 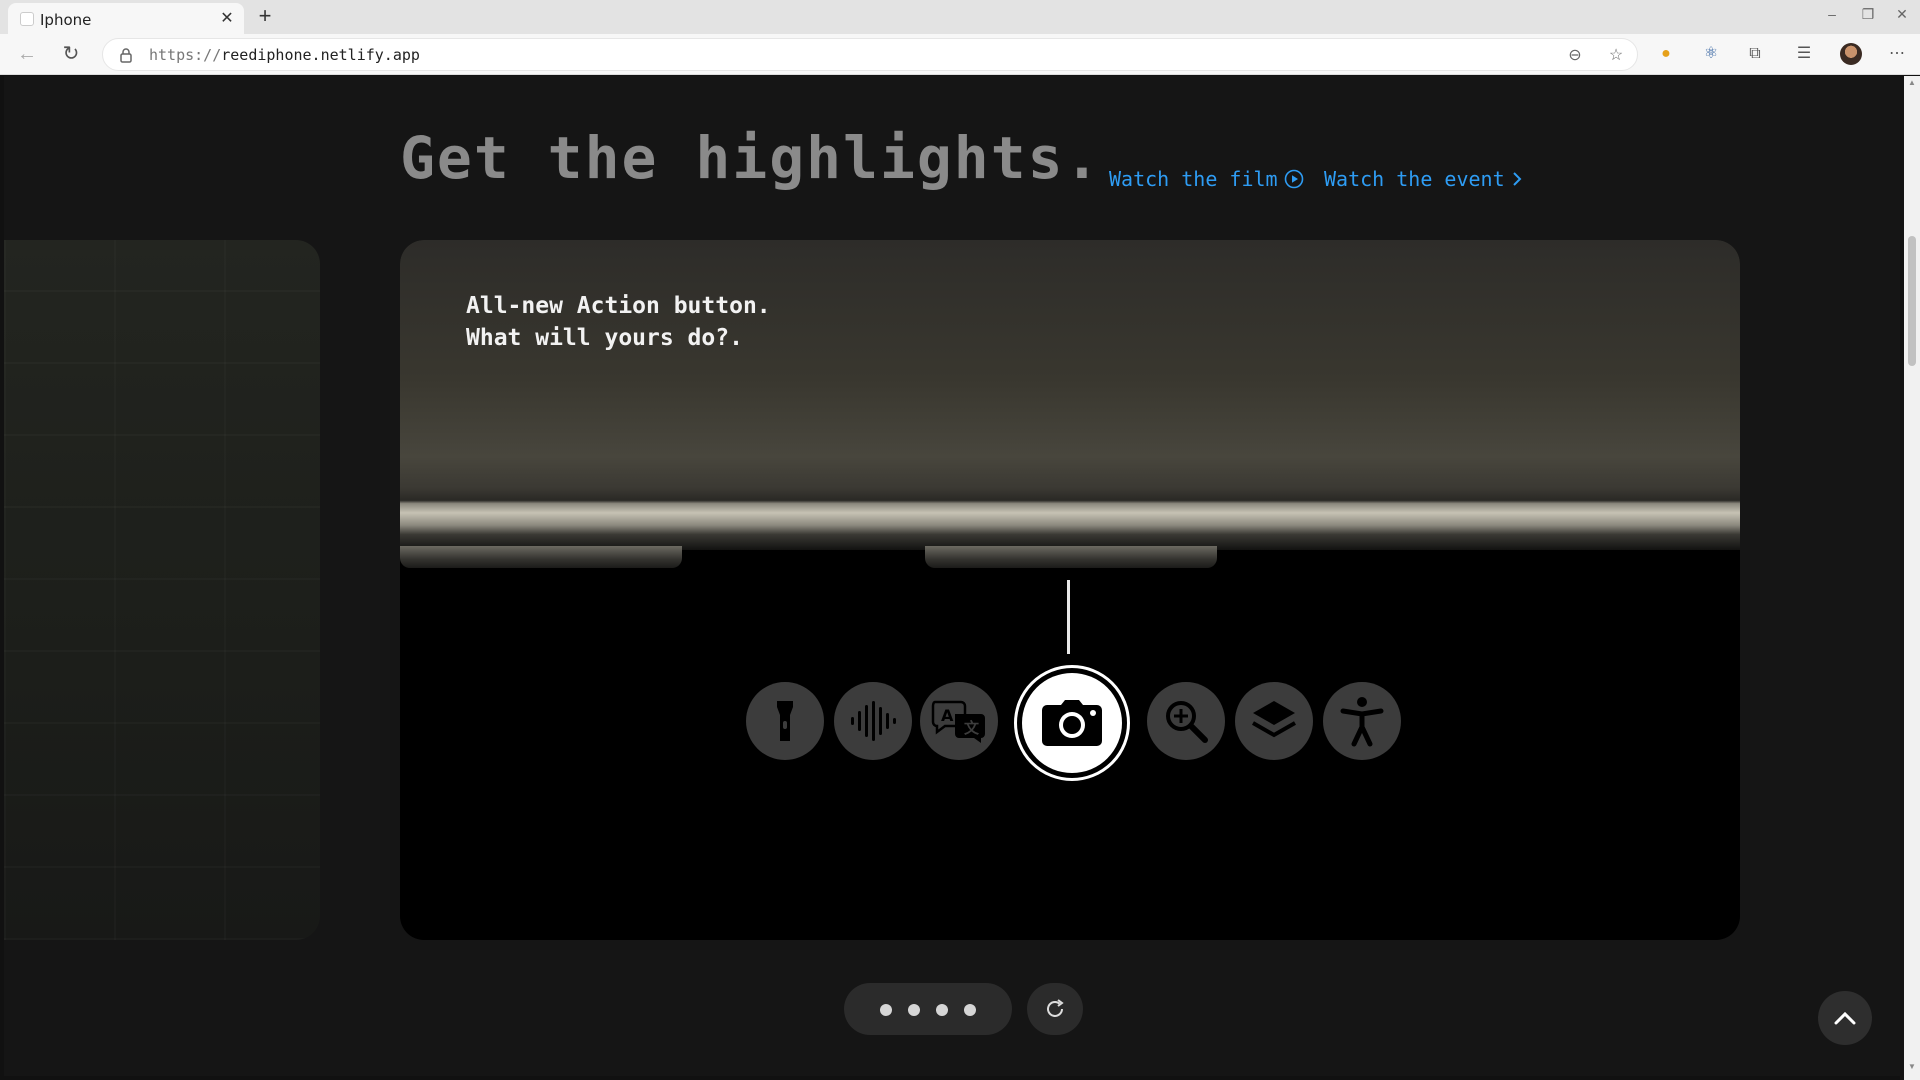 What do you see at coordinates (1293, 179) in the screenshot?
I see `play-circle-icon` at bounding box center [1293, 179].